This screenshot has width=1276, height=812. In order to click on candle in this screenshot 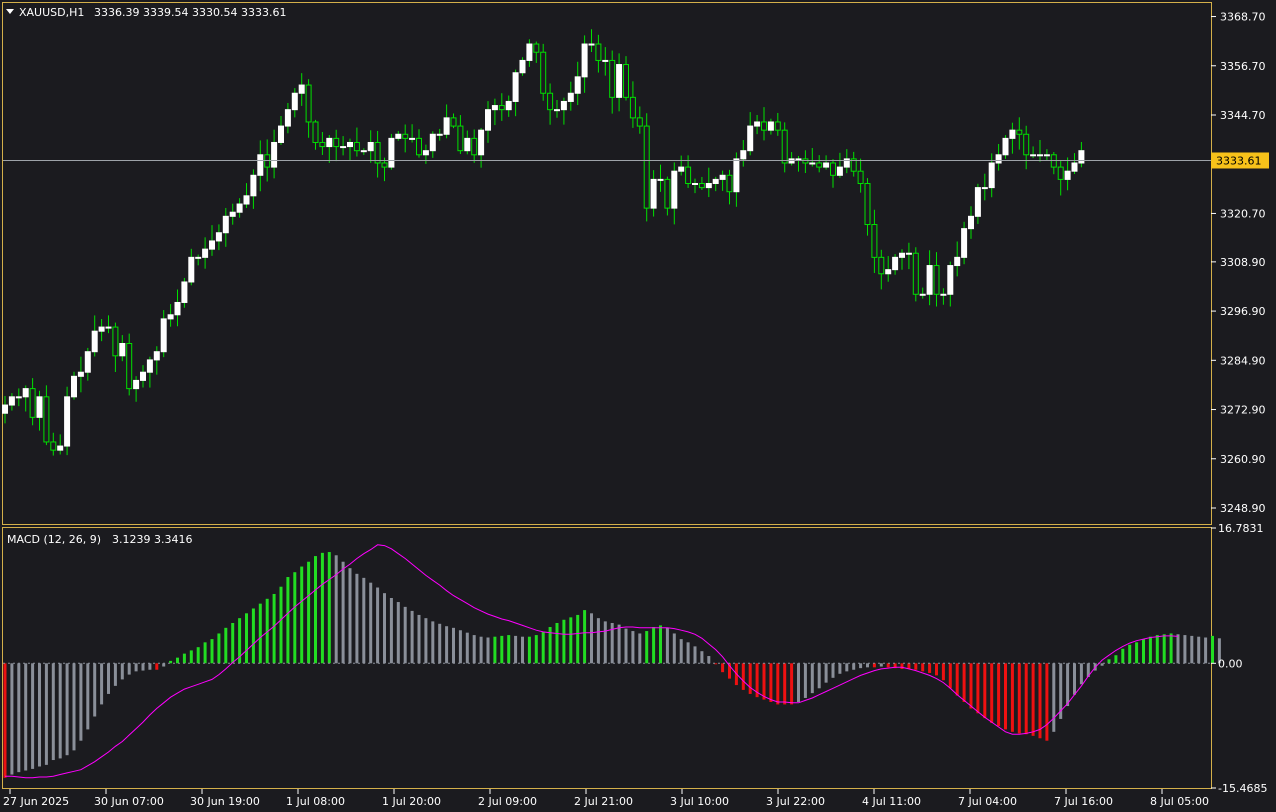, I will do `click(522, 66)`.